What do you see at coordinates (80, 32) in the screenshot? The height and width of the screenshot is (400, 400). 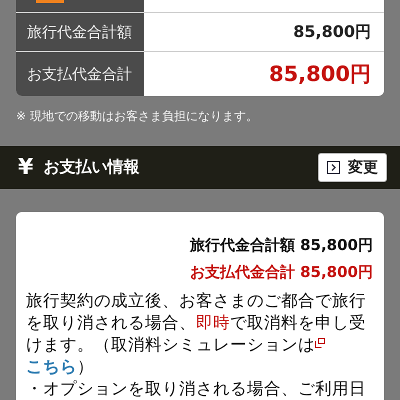 I see `label-cell: 旅行代金合計額` at bounding box center [80, 32].